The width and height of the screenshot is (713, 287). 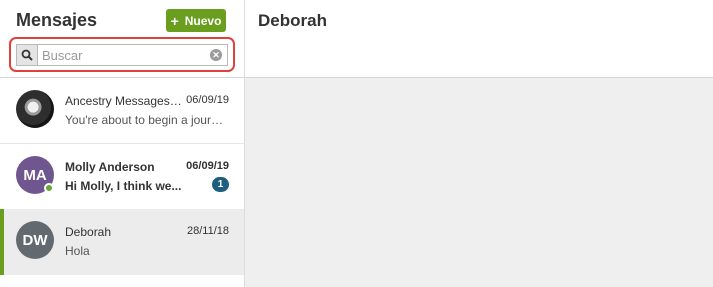 What do you see at coordinates (292, 20) in the screenshot?
I see `thread-contact-name: Deborah` at bounding box center [292, 20].